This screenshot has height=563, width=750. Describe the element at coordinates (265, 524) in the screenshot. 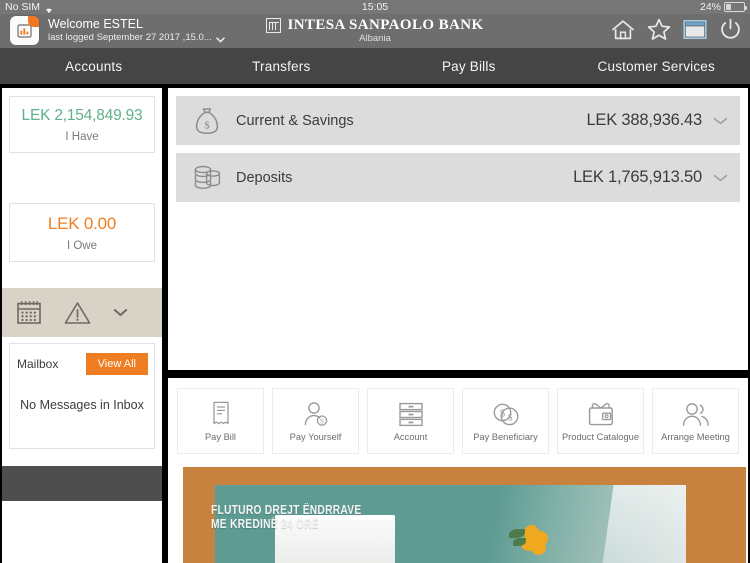

I see `promo-line-2: ME KREDINË 24 ORË` at that location.